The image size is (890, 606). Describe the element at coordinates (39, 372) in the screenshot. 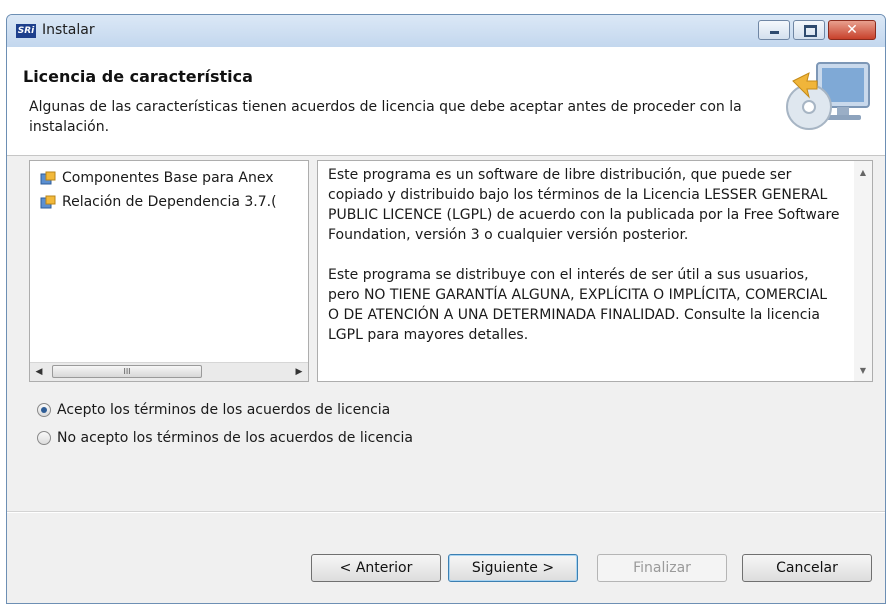

I see `scroll-left-icon: ◀` at that location.